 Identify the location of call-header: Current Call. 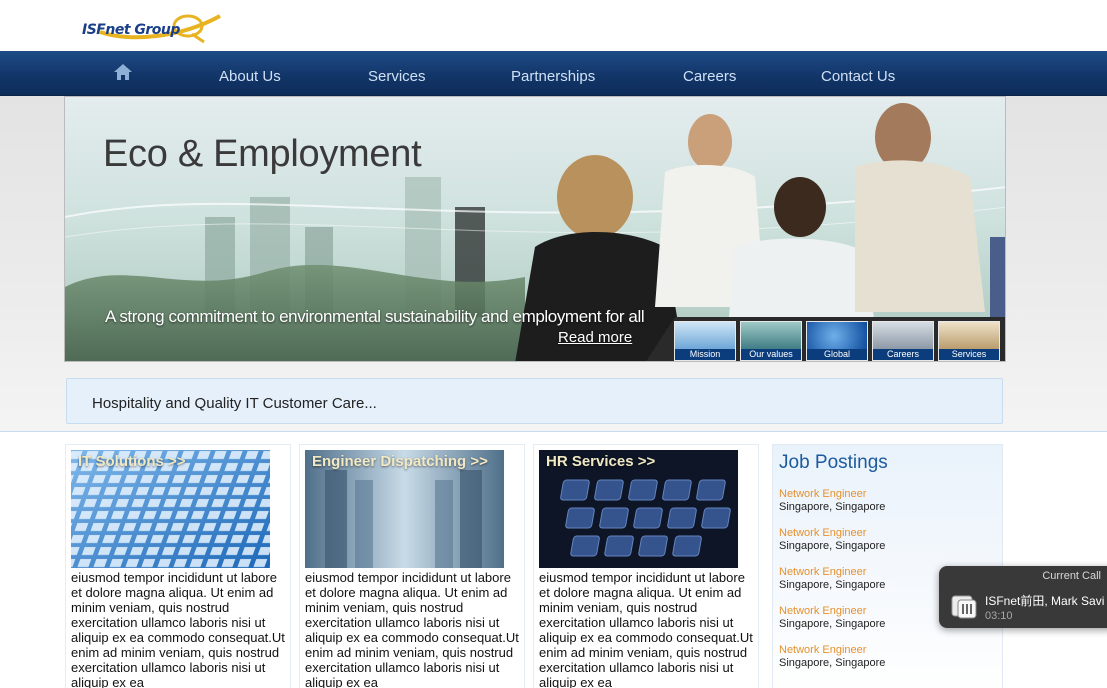
(1071, 576).